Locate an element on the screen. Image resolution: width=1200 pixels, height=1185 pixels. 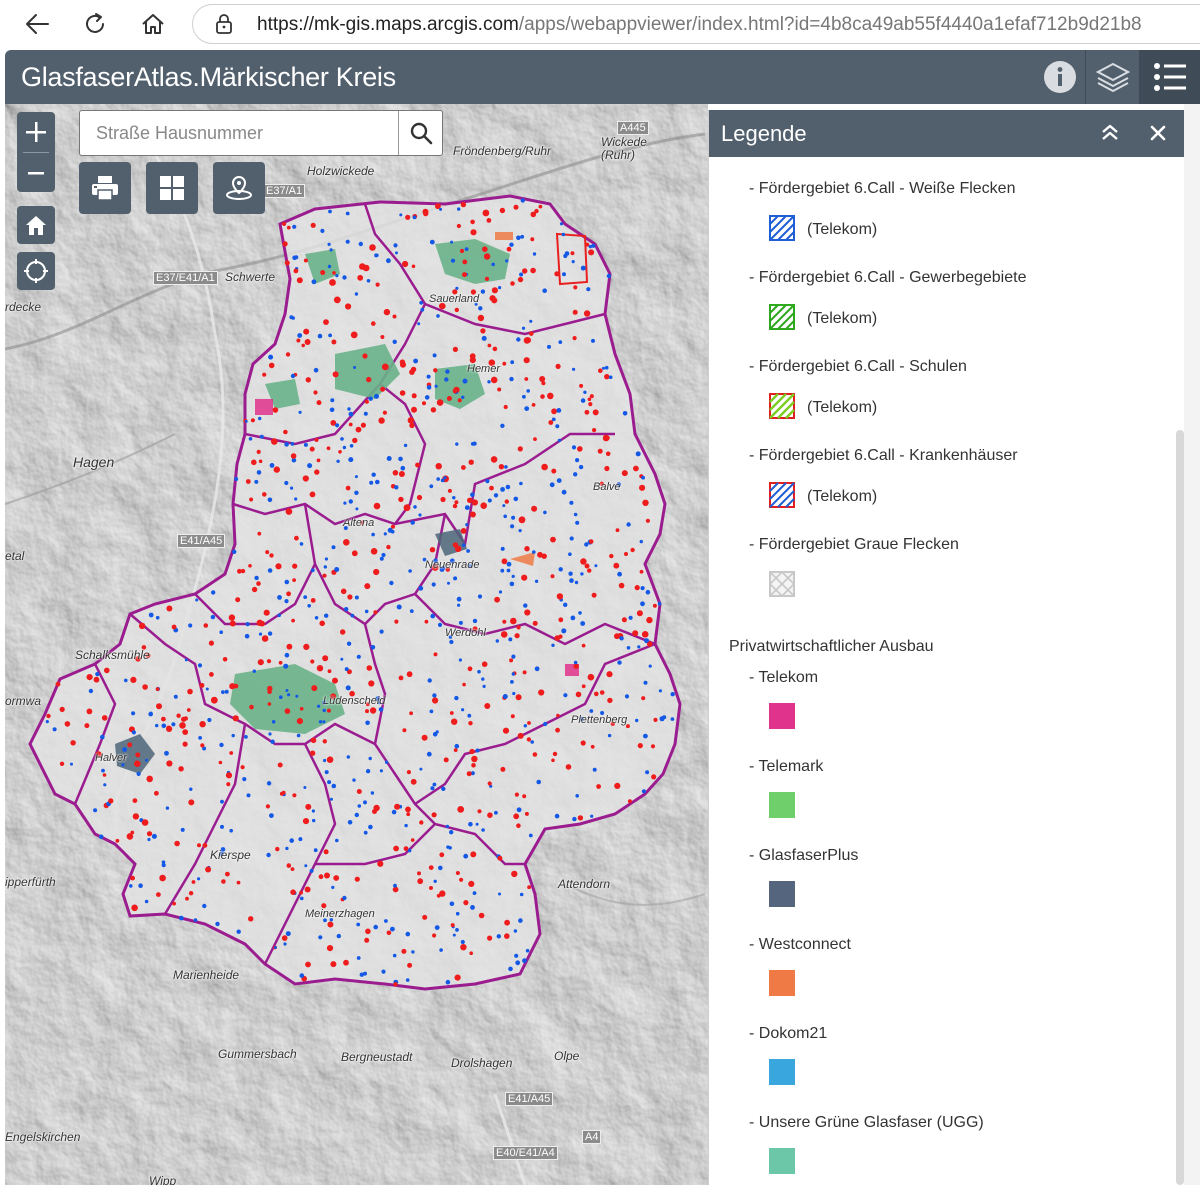
home-extent-button is located at coordinates (36, 225).